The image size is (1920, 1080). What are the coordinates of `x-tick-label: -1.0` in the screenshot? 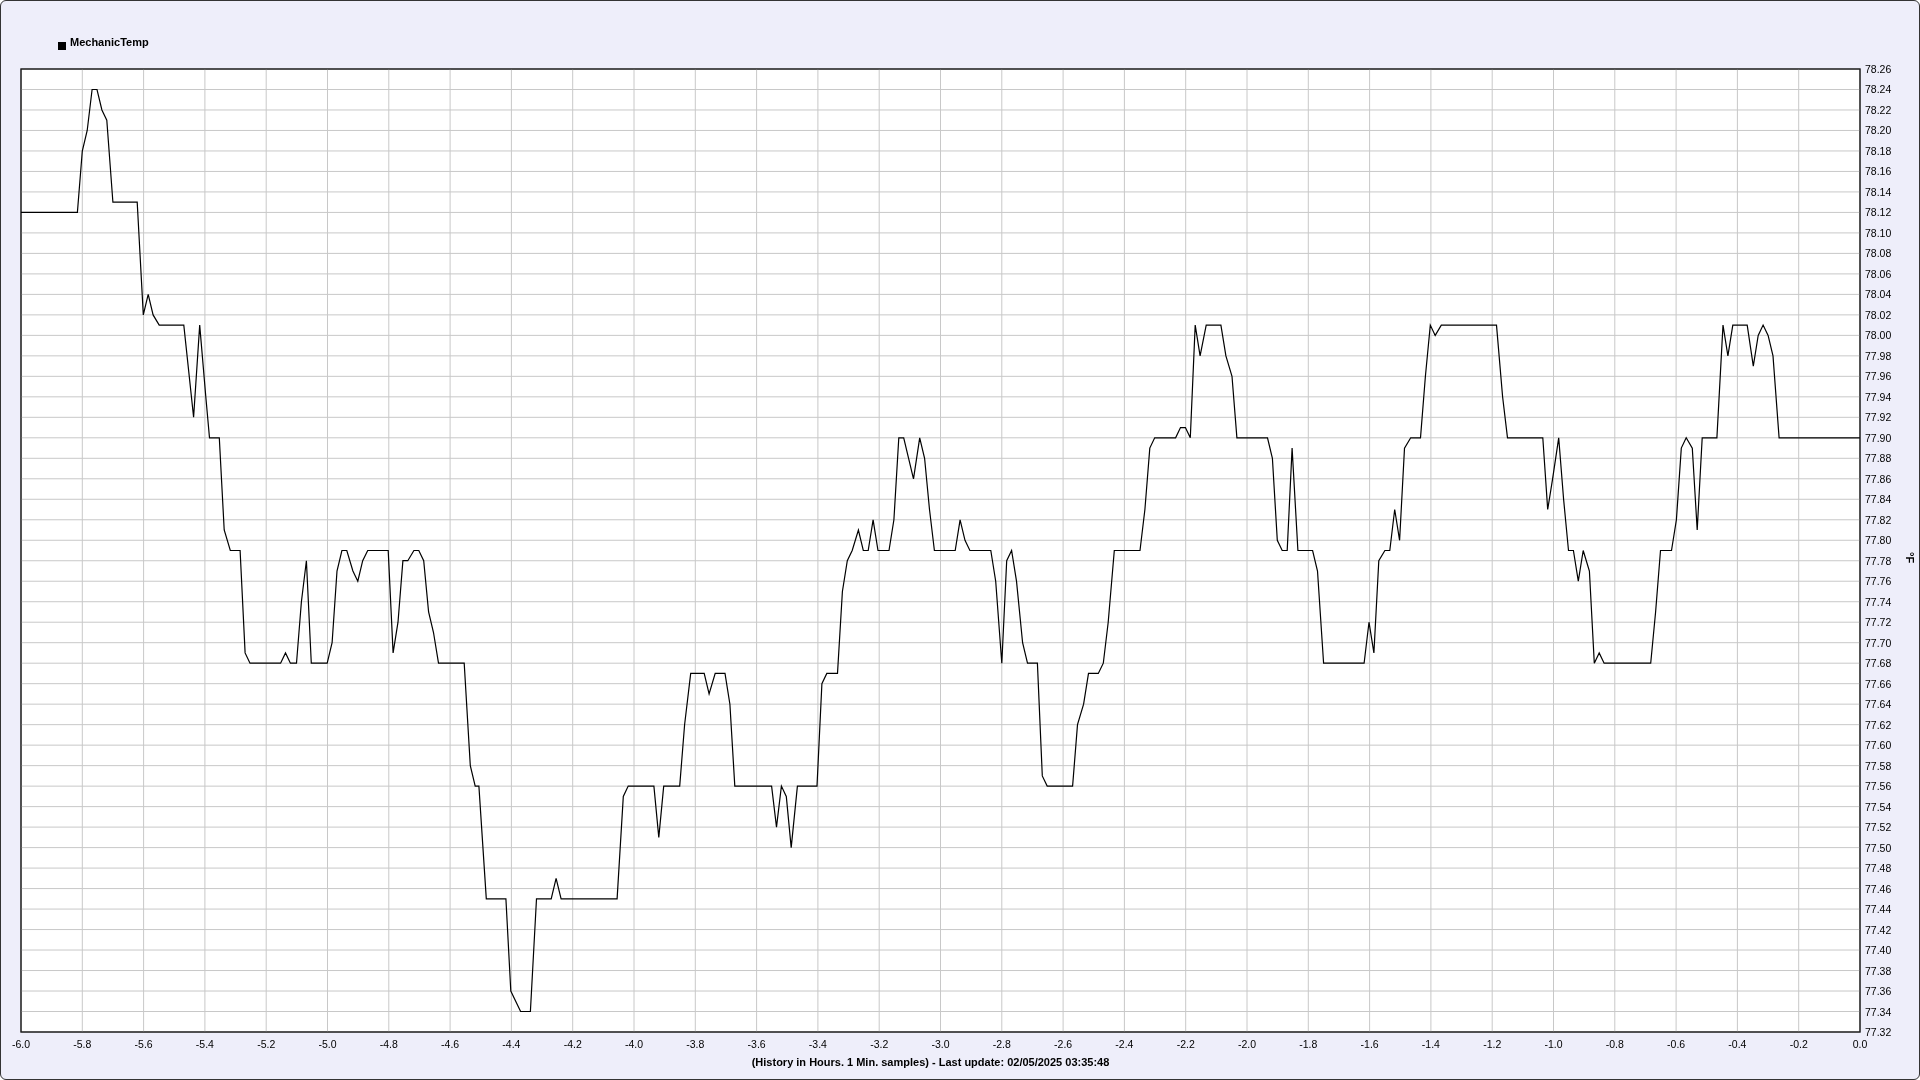 It's located at (1553, 1044).